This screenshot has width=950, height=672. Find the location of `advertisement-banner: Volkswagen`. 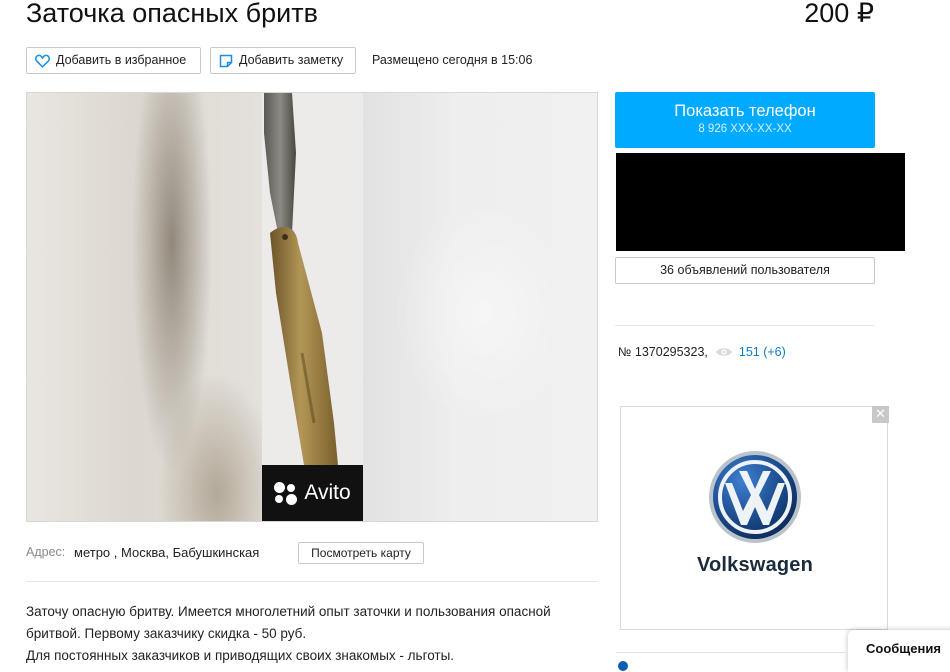

advertisement-banner: Volkswagen is located at coordinates (754, 518).